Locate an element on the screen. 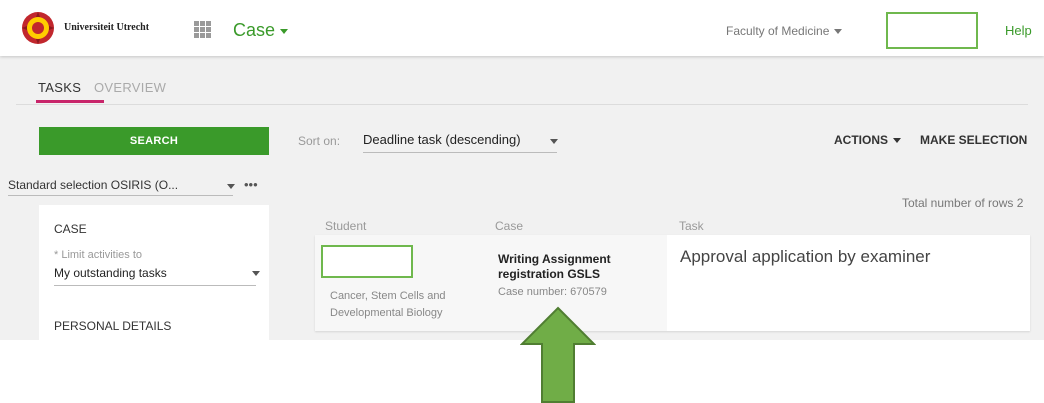 The height and width of the screenshot is (403, 1044). column-header-task: Task is located at coordinates (691, 226).